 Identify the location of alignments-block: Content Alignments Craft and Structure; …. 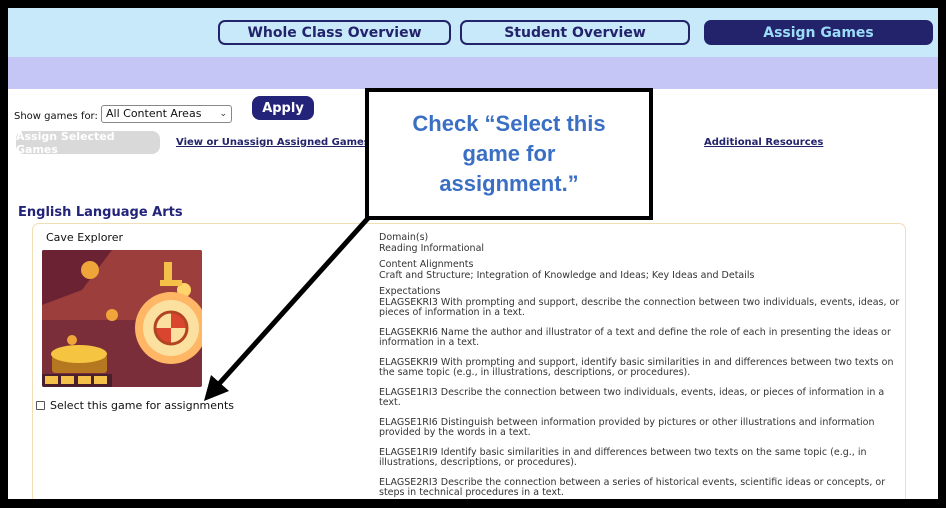
(643, 270).